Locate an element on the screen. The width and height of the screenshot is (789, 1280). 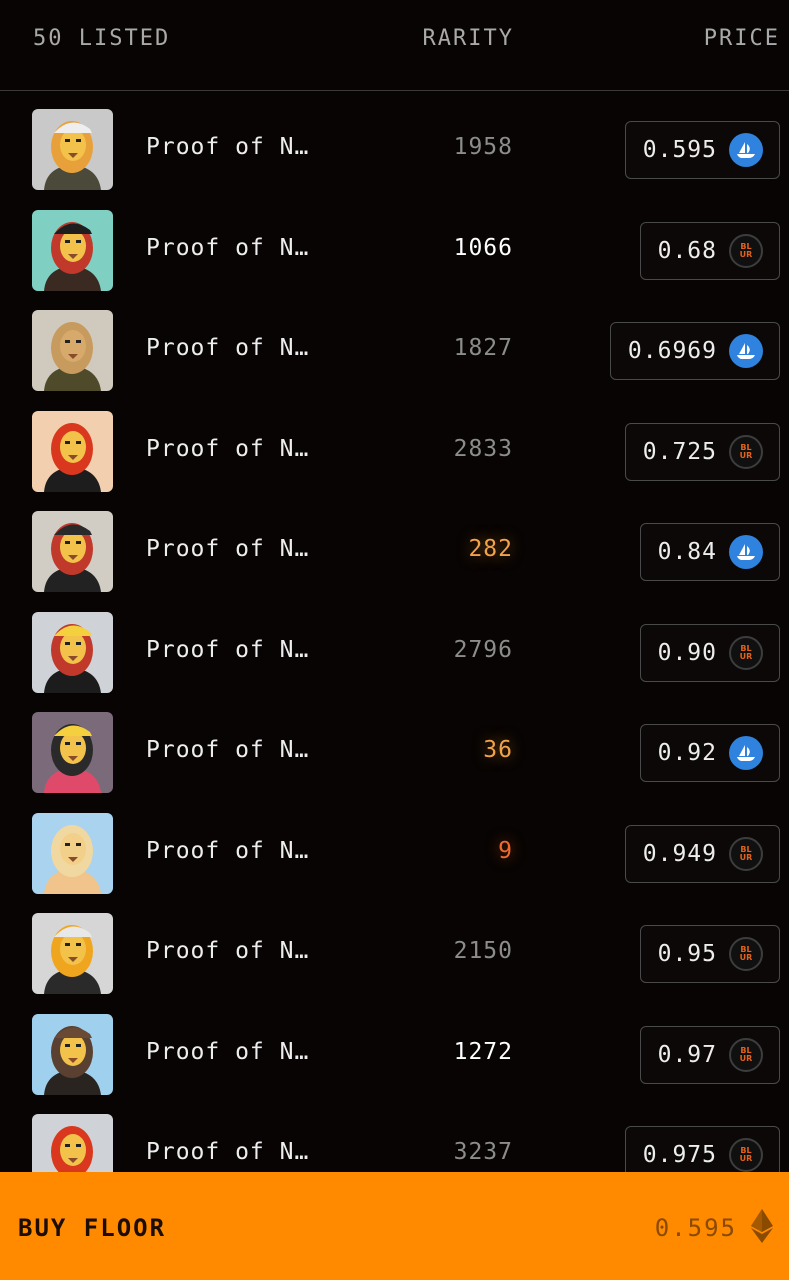
price-value: 0.949 is located at coordinates (679, 853).